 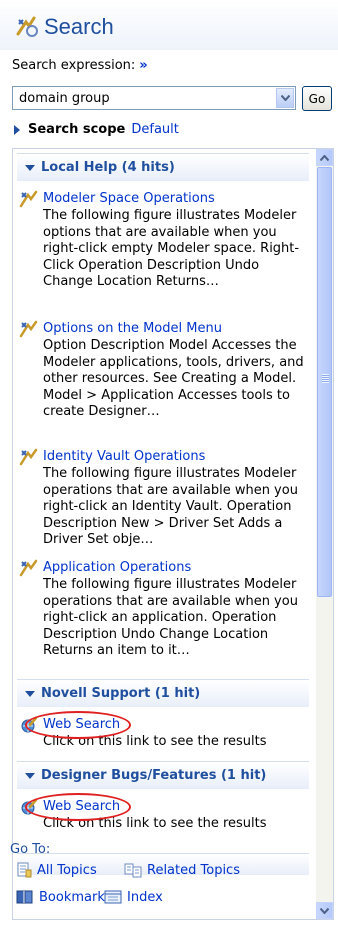 I want to click on bookmarks-icon, so click(x=24, y=897).